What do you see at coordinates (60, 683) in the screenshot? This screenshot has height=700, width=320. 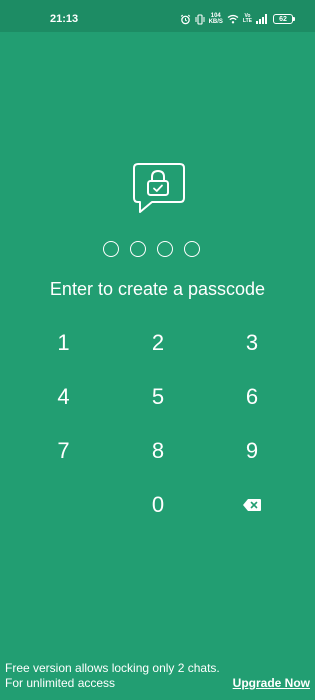 I see `footer-unlimited-text: For unlimited access` at bounding box center [60, 683].